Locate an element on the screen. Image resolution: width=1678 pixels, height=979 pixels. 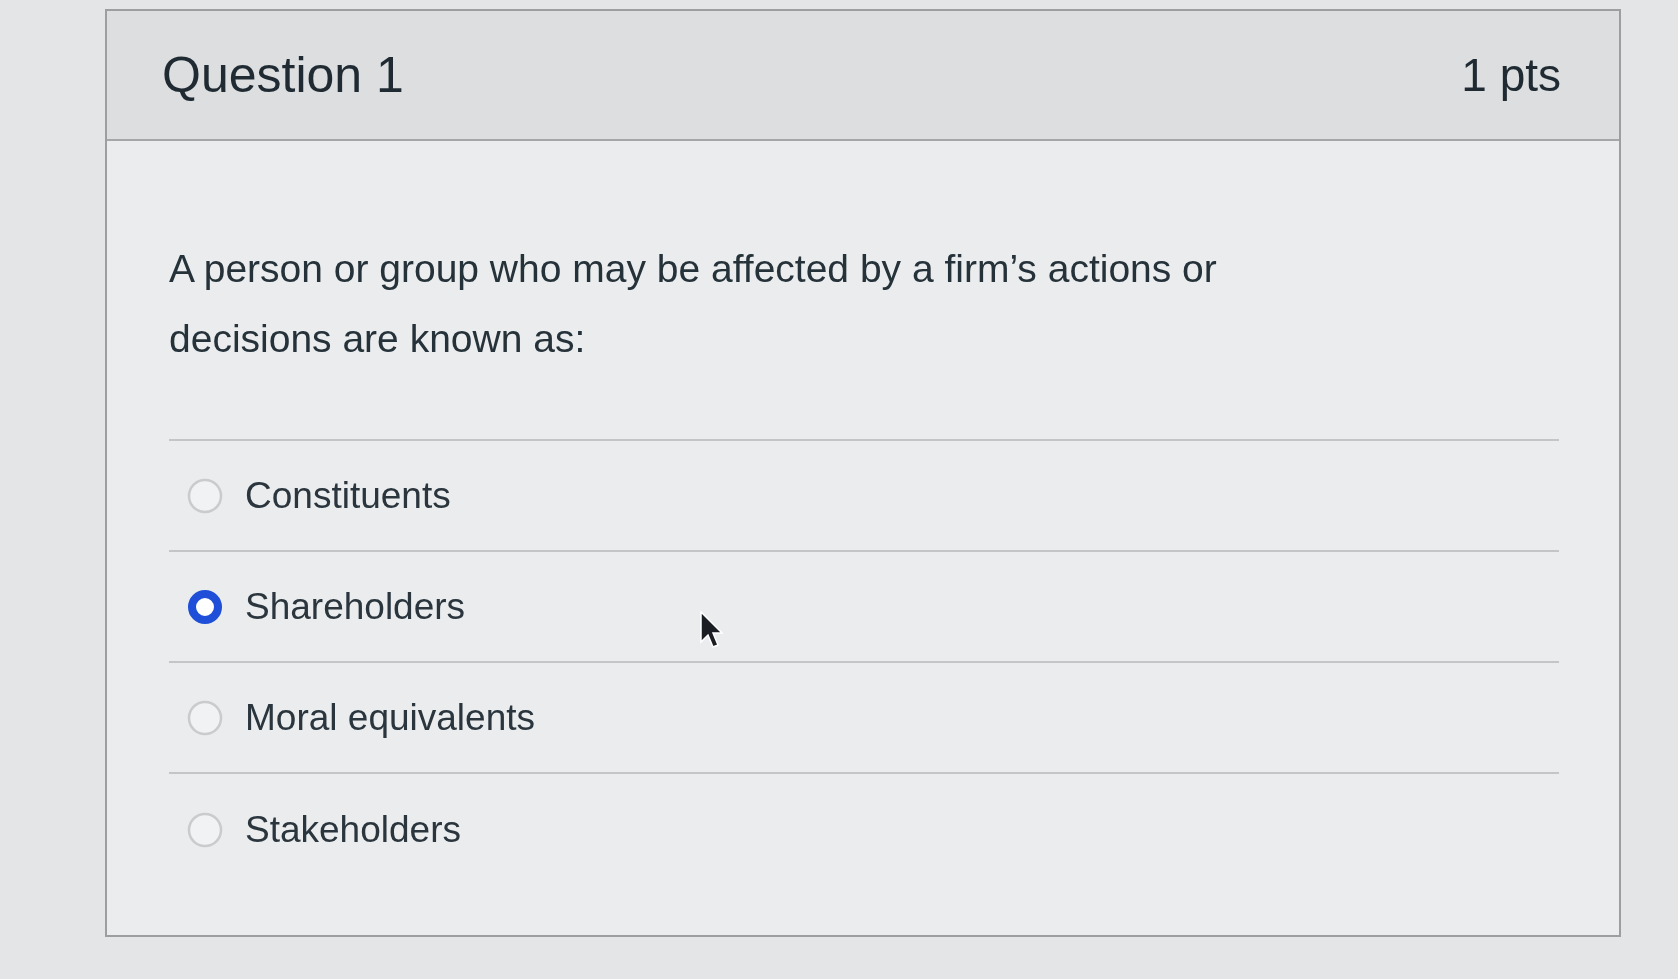
mouse-cursor-icon is located at coordinates (712, 630).